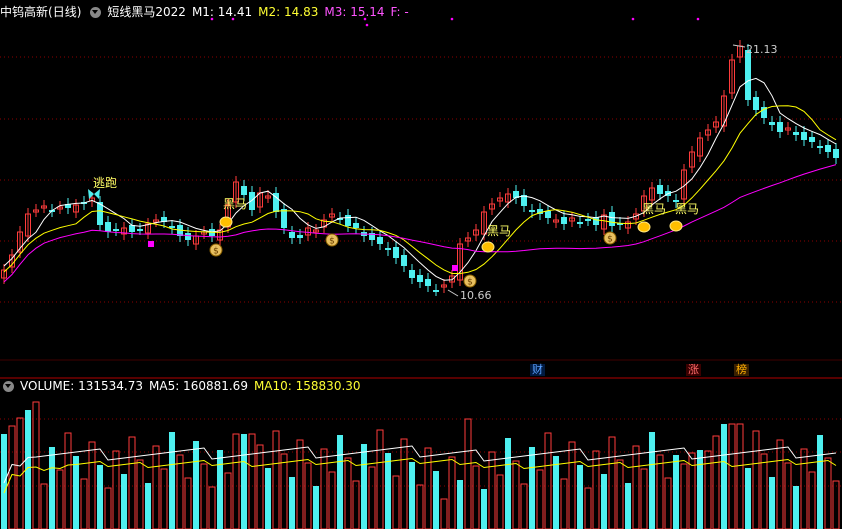 This screenshot has width=842, height=529. What do you see at coordinates (65, 12) in the screenshot?
I see `period-label: (日线)` at bounding box center [65, 12].